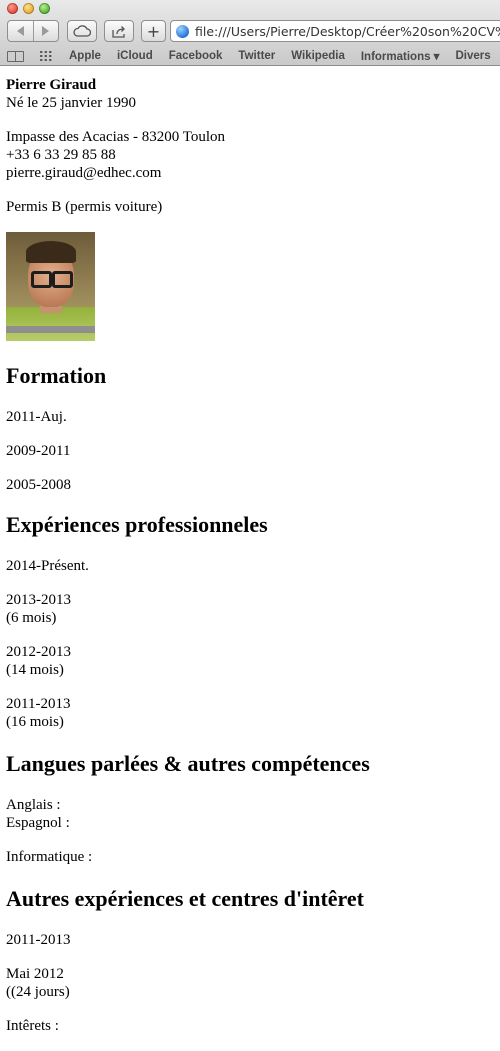  What do you see at coordinates (251, 566) in the screenshot?
I see `experience-entry: 2014-Présent.` at bounding box center [251, 566].